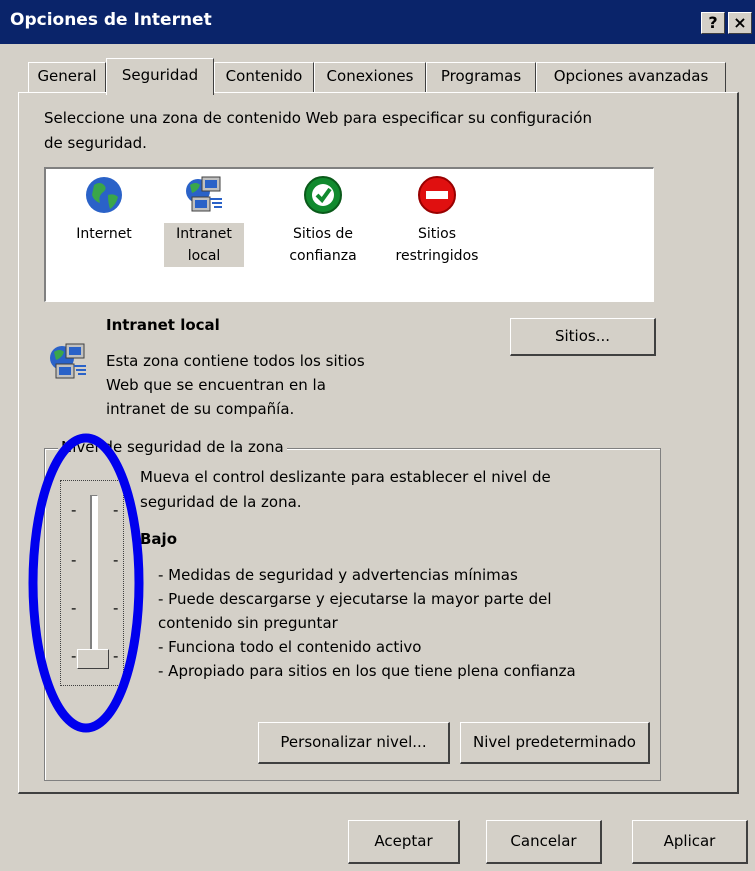  I want to click on window-title: Opciones de Internet, so click(111, 20).